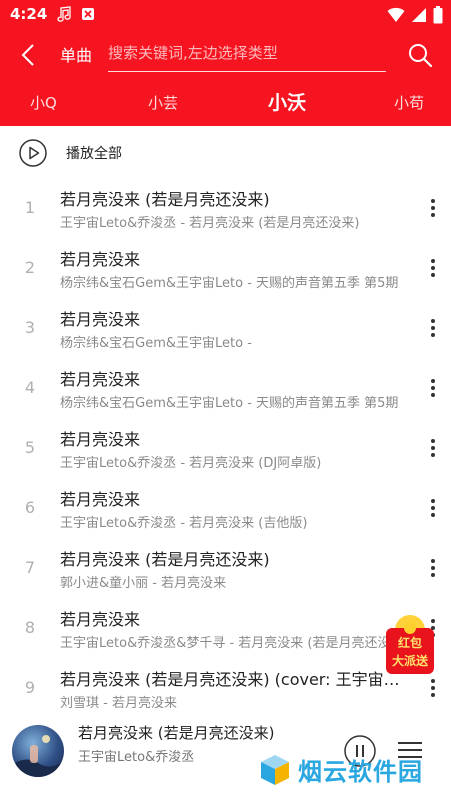 Image resolution: width=451 pixels, height=801 pixels. What do you see at coordinates (94, 154) in the screenshot?
I see `play-all-label: 播放全部` at bounding box center [94, 154].